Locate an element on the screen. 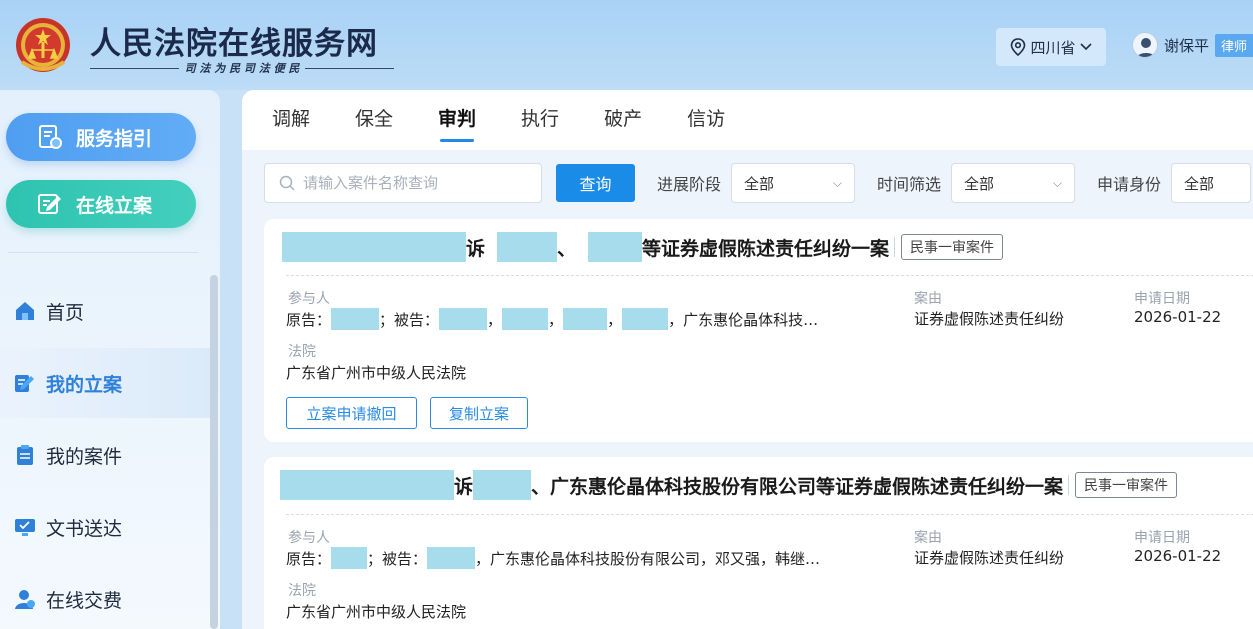 This screenshot has height=629, width=1253. sidebar-item-document-service: 文书送达 is located at coordinates (105, 527).